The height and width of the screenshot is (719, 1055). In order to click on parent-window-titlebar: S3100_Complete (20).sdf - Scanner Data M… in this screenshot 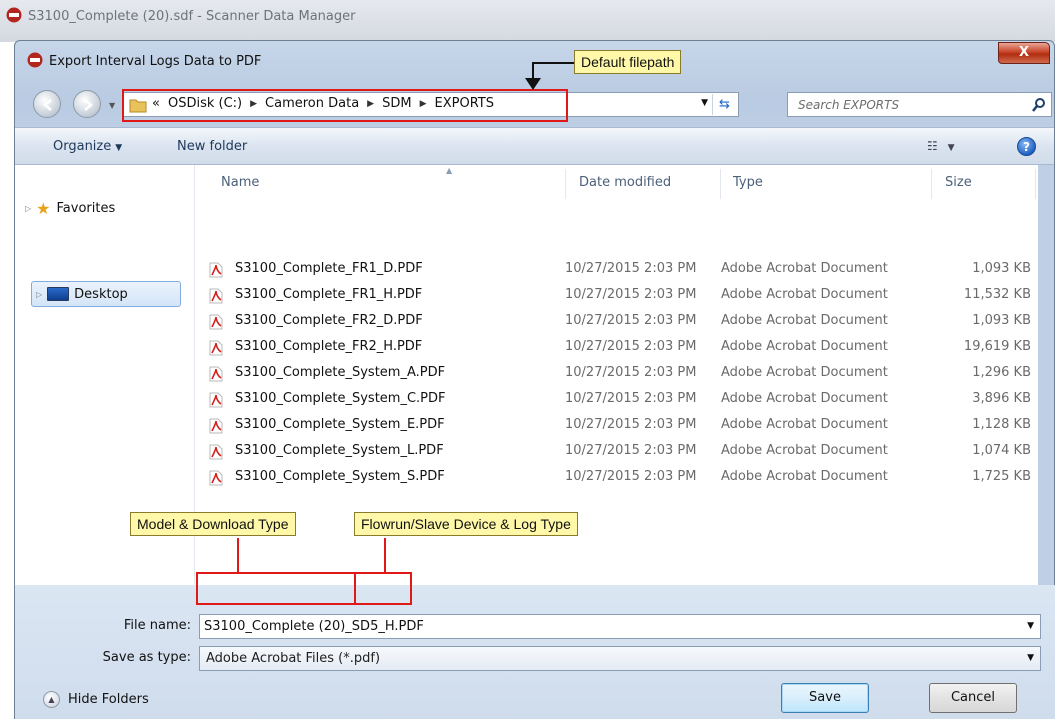, I will do `click(527, 21)`.